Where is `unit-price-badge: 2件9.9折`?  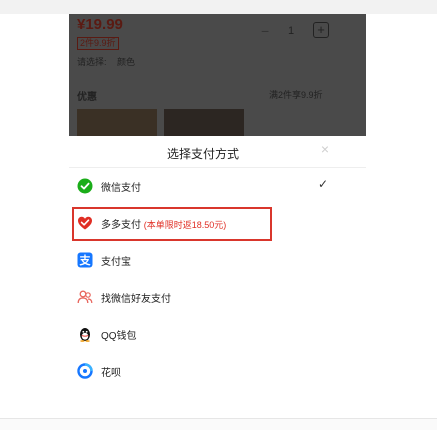
unit-price-badge: 2件9.9折 is located at coordinates (98, 43).